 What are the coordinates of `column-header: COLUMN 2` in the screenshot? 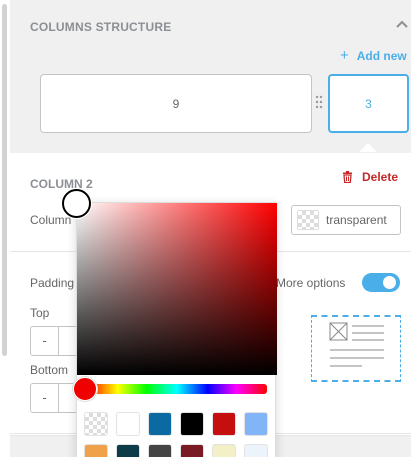 It's located at (61, 184).